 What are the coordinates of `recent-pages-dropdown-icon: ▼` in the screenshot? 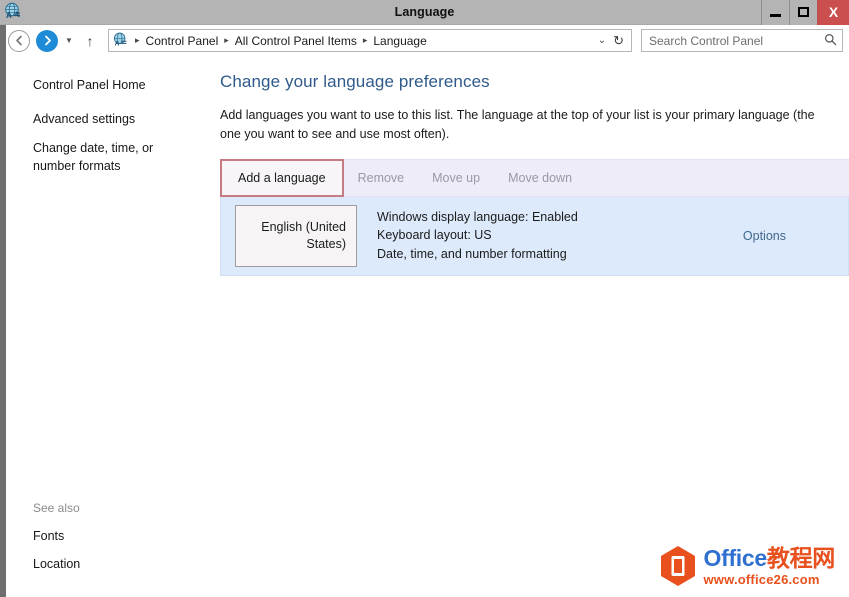 It's located at (69, 40).